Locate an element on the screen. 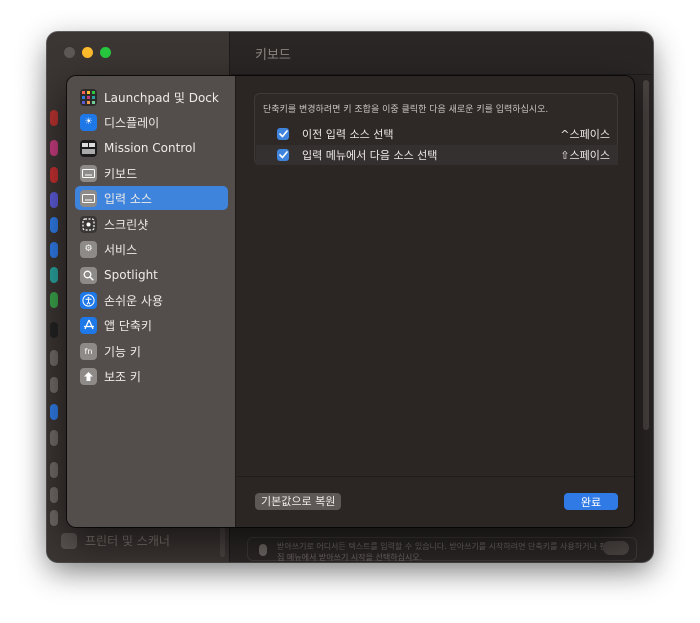  modifier-keys-icon is located at coordinates (88, 376).